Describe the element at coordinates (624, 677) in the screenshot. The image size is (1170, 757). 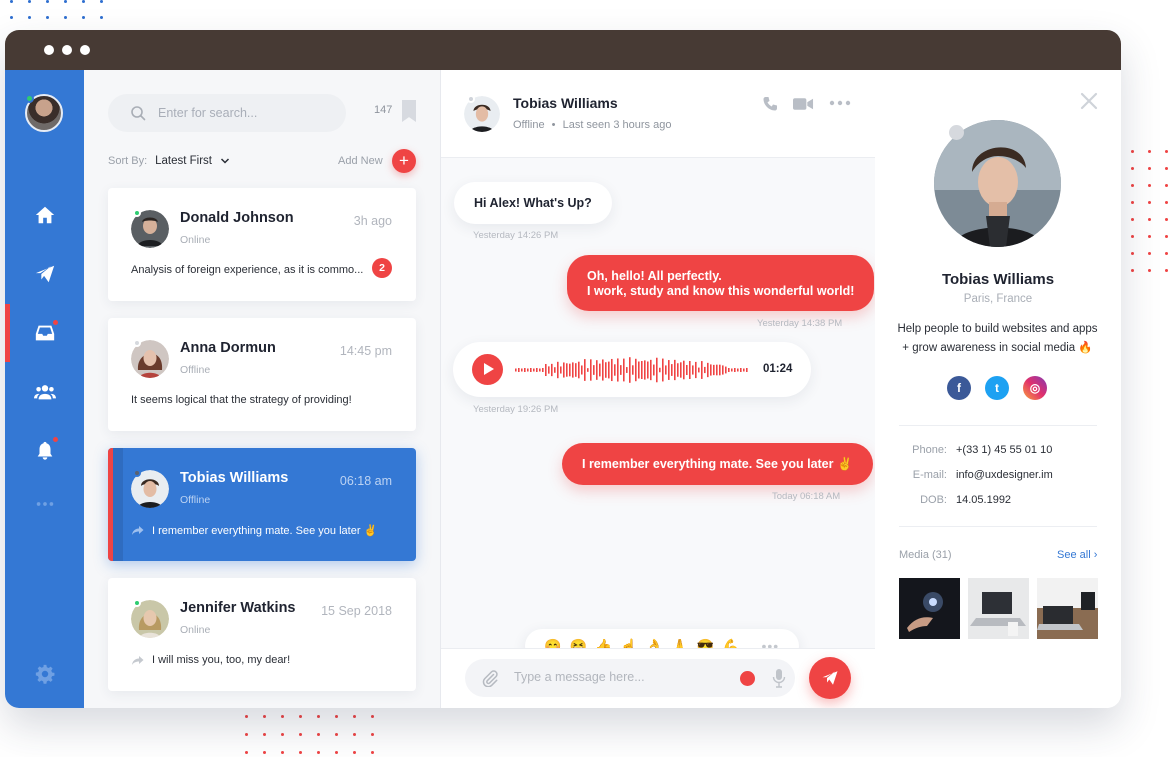
I see `message-input` at that location.